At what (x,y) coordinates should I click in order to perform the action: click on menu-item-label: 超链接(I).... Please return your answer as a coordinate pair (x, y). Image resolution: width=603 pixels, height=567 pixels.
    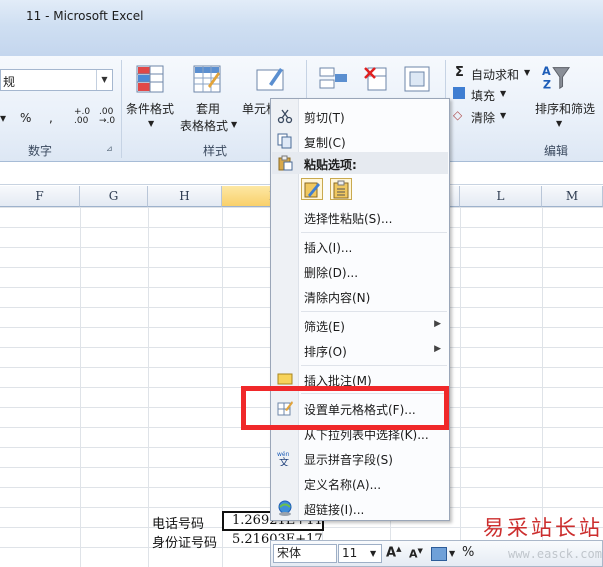
    Looking at the image, I should click on (334, 510).